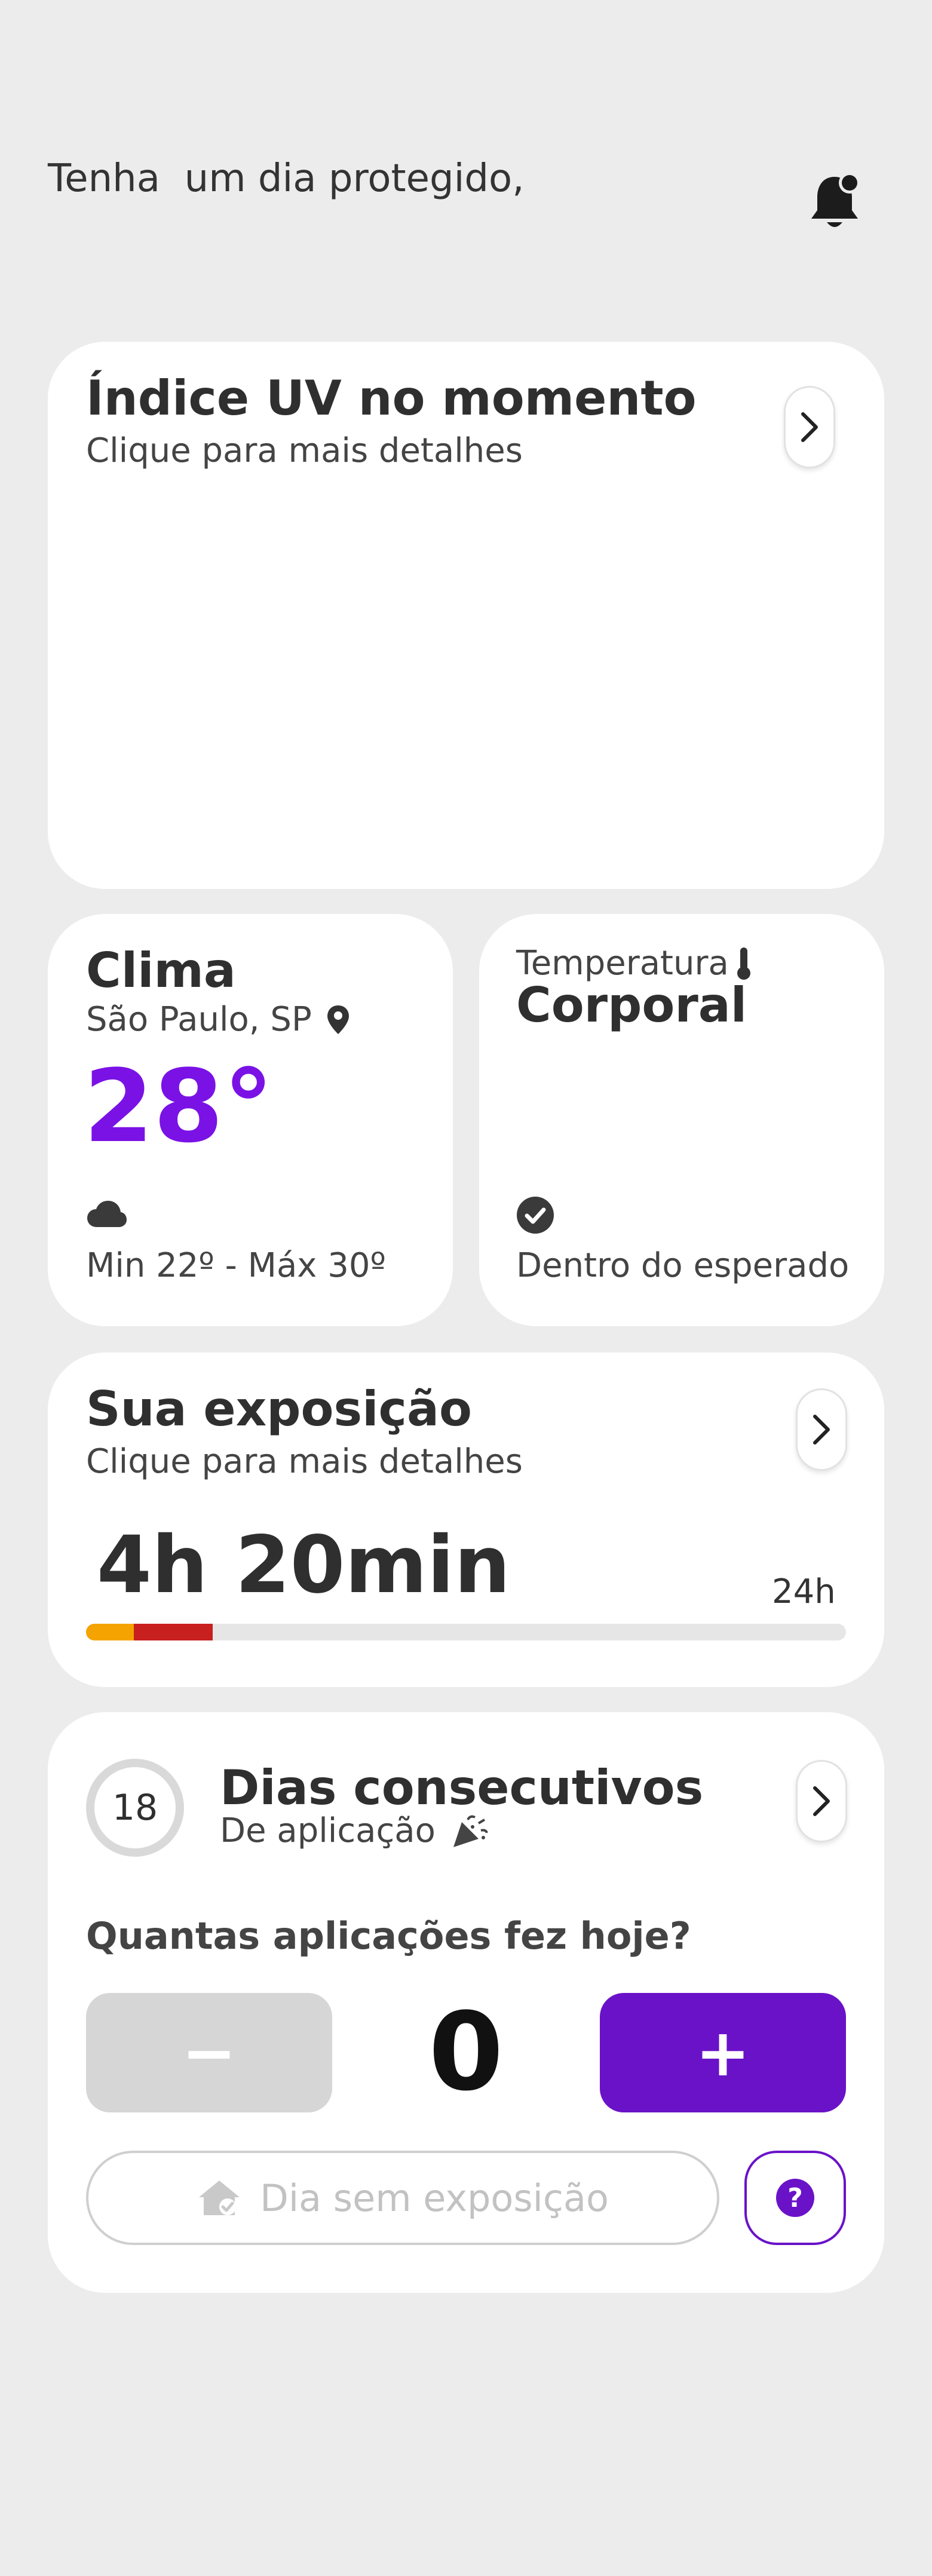 This screenshot has width=932, height=2576. Describe the element at coordinates (199, 1019) in the screenshot. I see `location-text: São Paulo, SP` at that location.